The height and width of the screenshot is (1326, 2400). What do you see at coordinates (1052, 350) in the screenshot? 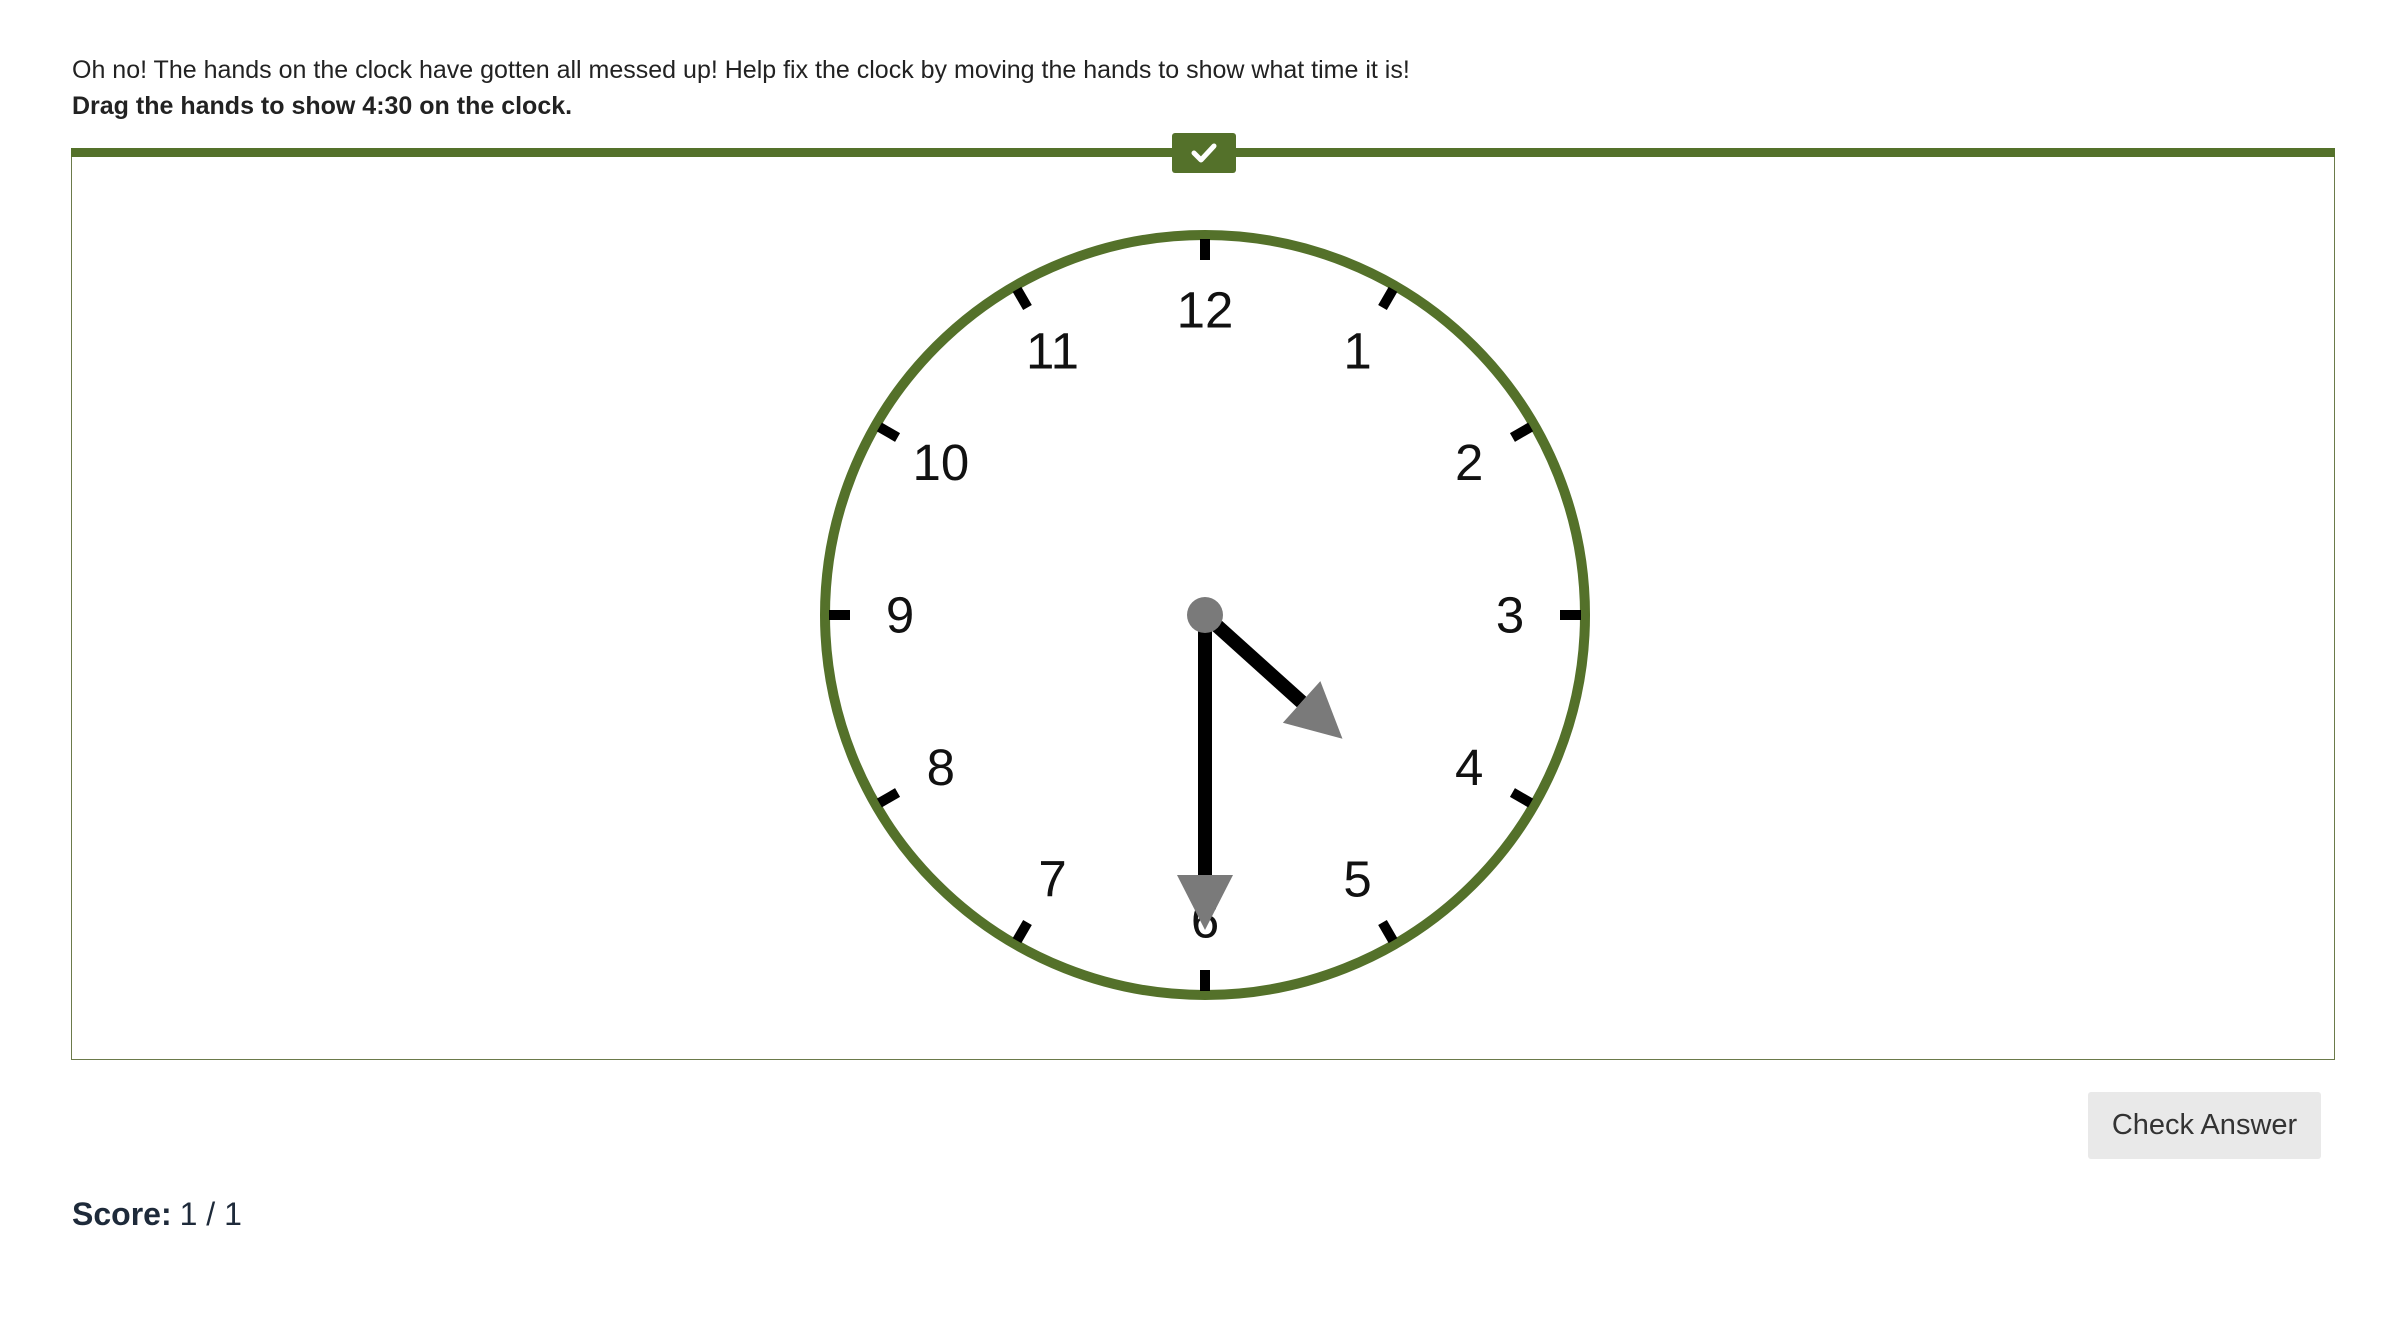
I see `clock-number: 11` at bounding box center [1052, 350].